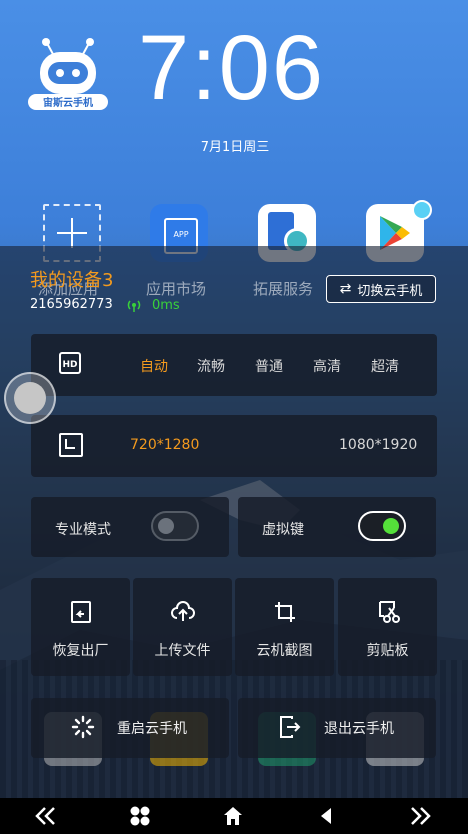 The height and width of the screenshot is (834, 468). Describe the element at coordinates (290, 727) in the screenshot. I see `exit-icon` at that location.